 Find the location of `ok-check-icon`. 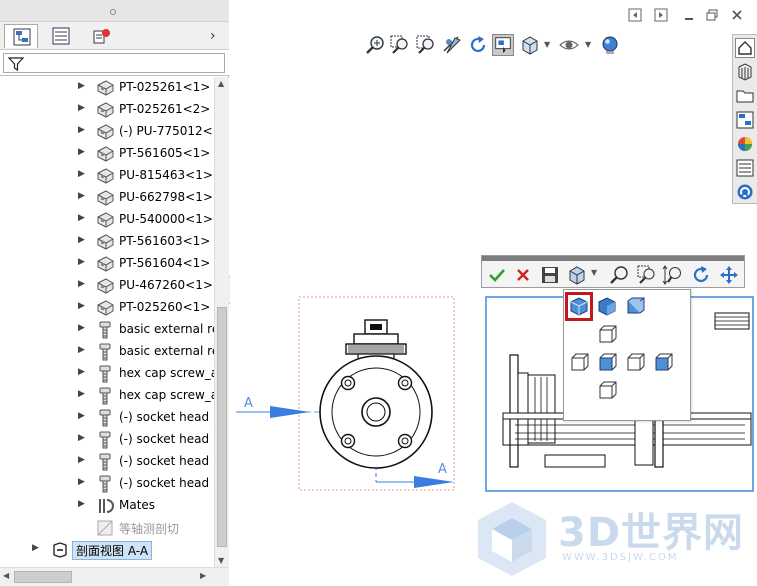

ok-check-icon is located at coordinates (497, 275).